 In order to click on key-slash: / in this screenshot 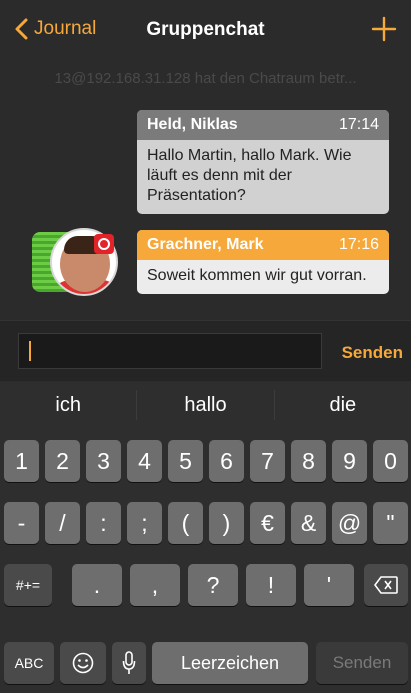, I will do `click(62, 523)`.